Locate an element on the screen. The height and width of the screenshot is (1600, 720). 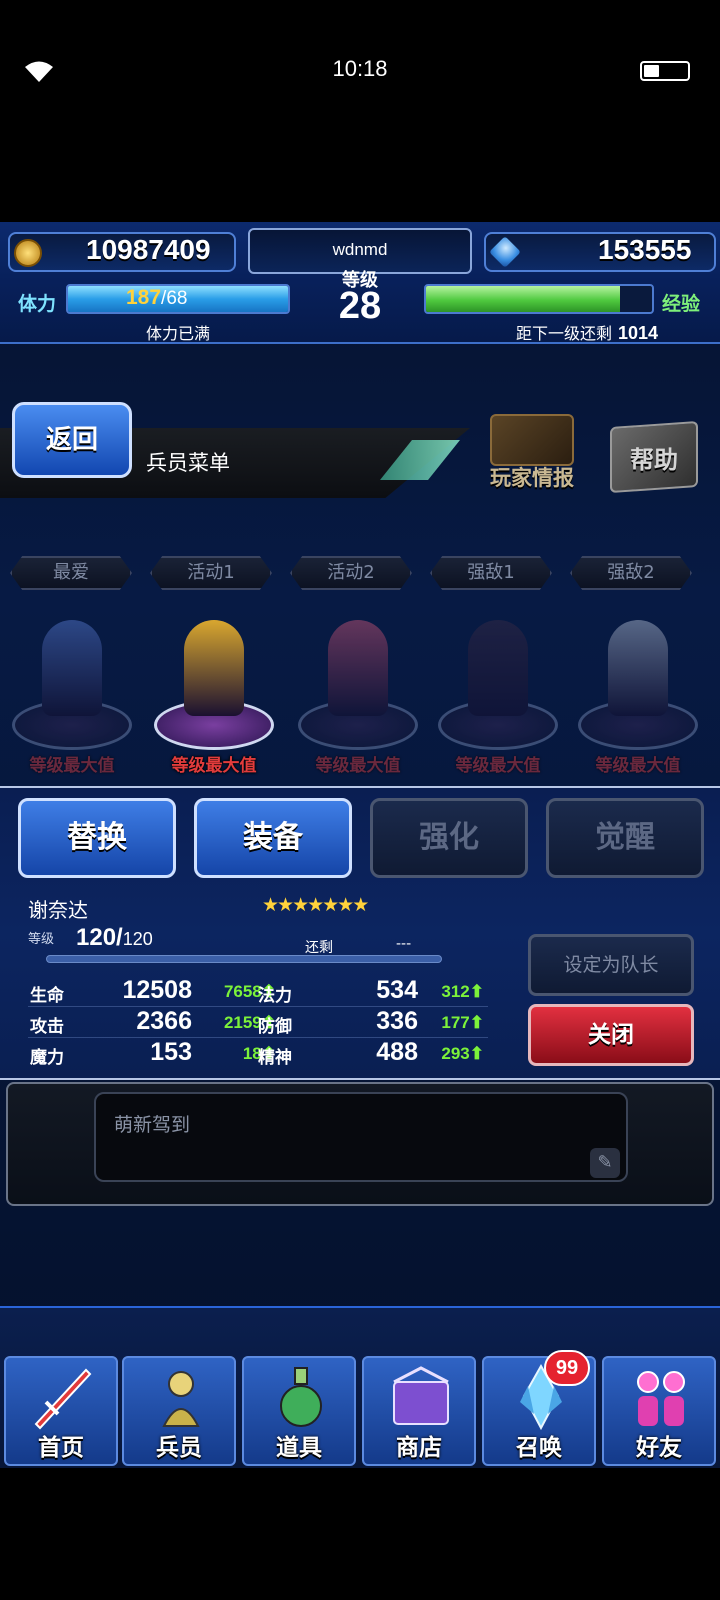
enhance-button: 强化 is located at coordinates (449, 838).